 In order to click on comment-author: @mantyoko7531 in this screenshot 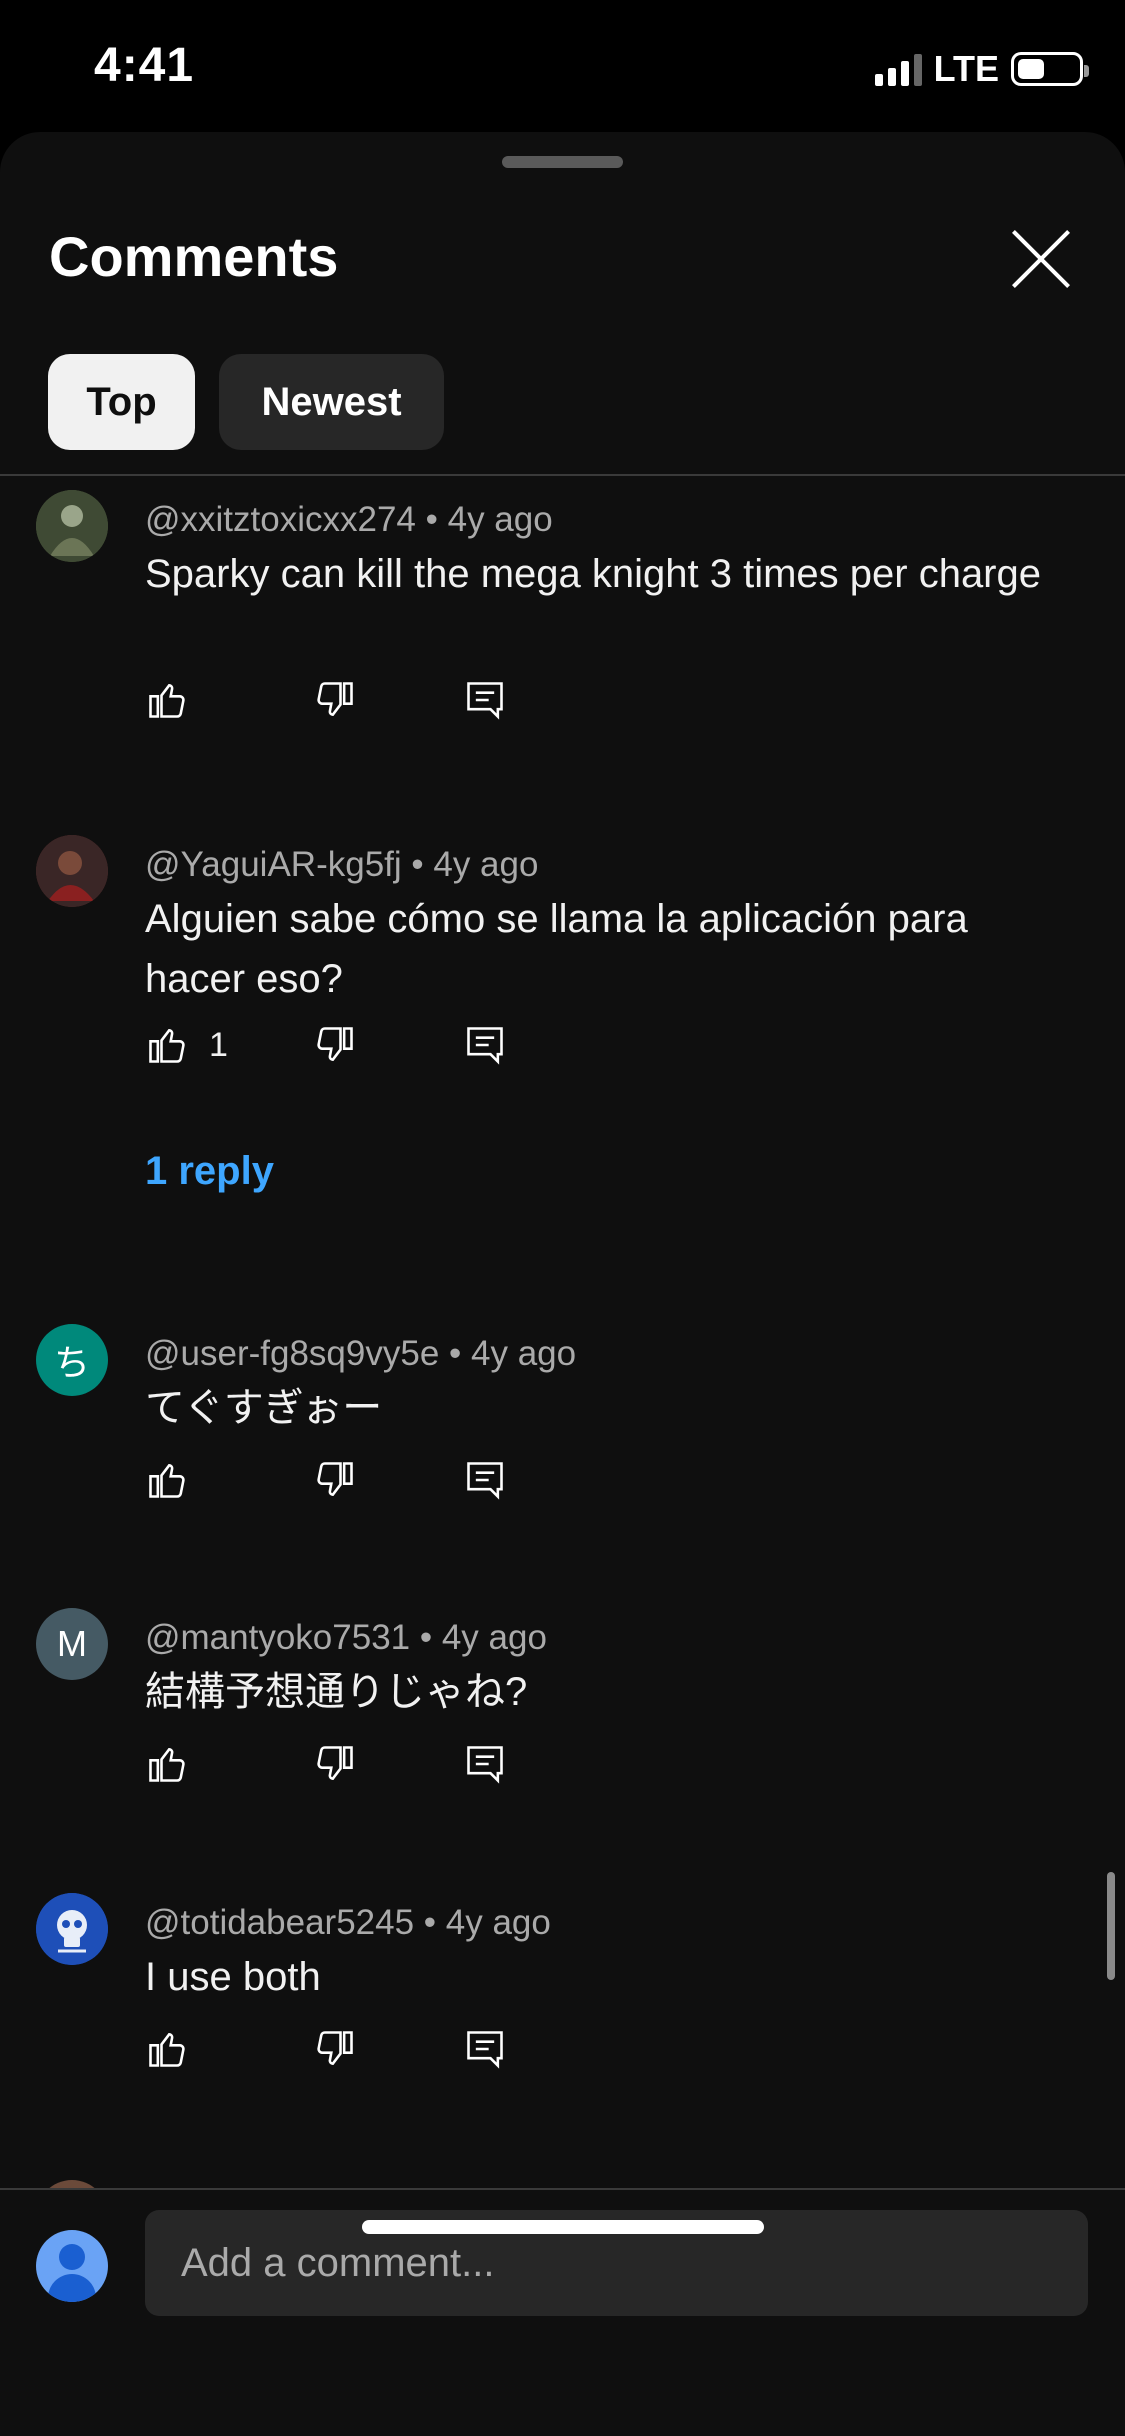, I will do `click(277, 1637)`.